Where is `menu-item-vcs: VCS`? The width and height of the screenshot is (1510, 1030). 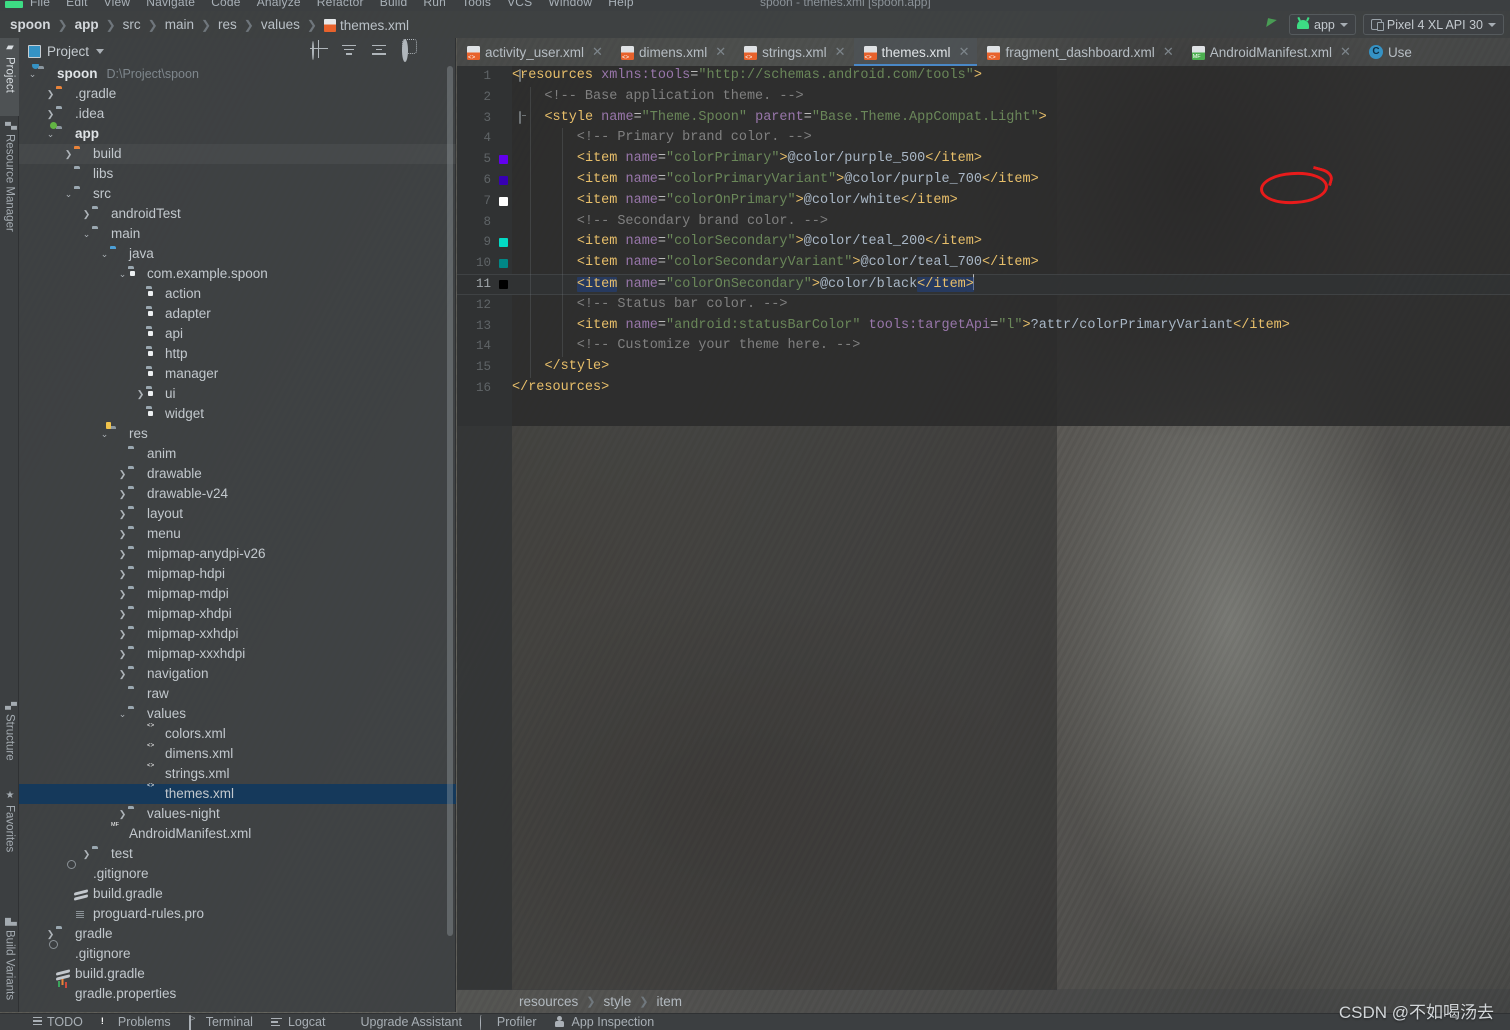
menu-item-vcs: VCS is located at coordinates (519, 4).